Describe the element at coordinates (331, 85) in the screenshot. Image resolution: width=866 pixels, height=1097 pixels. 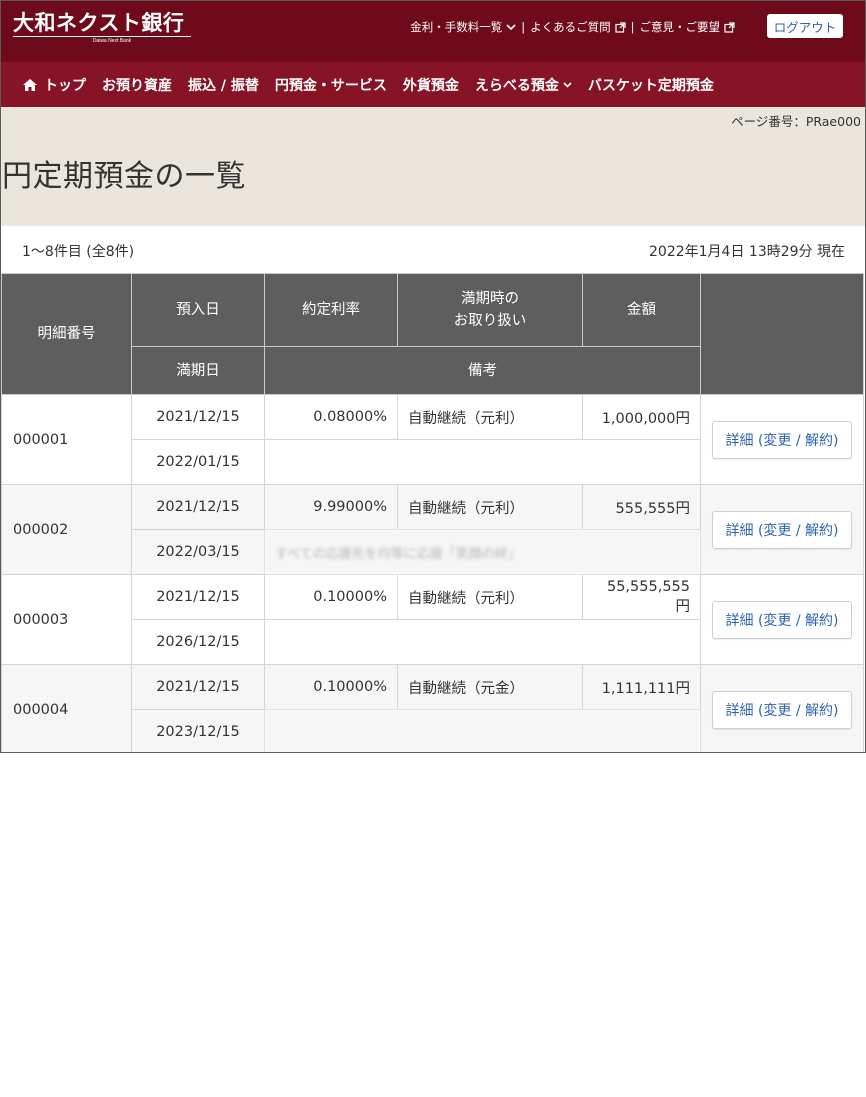
I see `nav-item-yen-deposit: 円預金・サービス` at that location.